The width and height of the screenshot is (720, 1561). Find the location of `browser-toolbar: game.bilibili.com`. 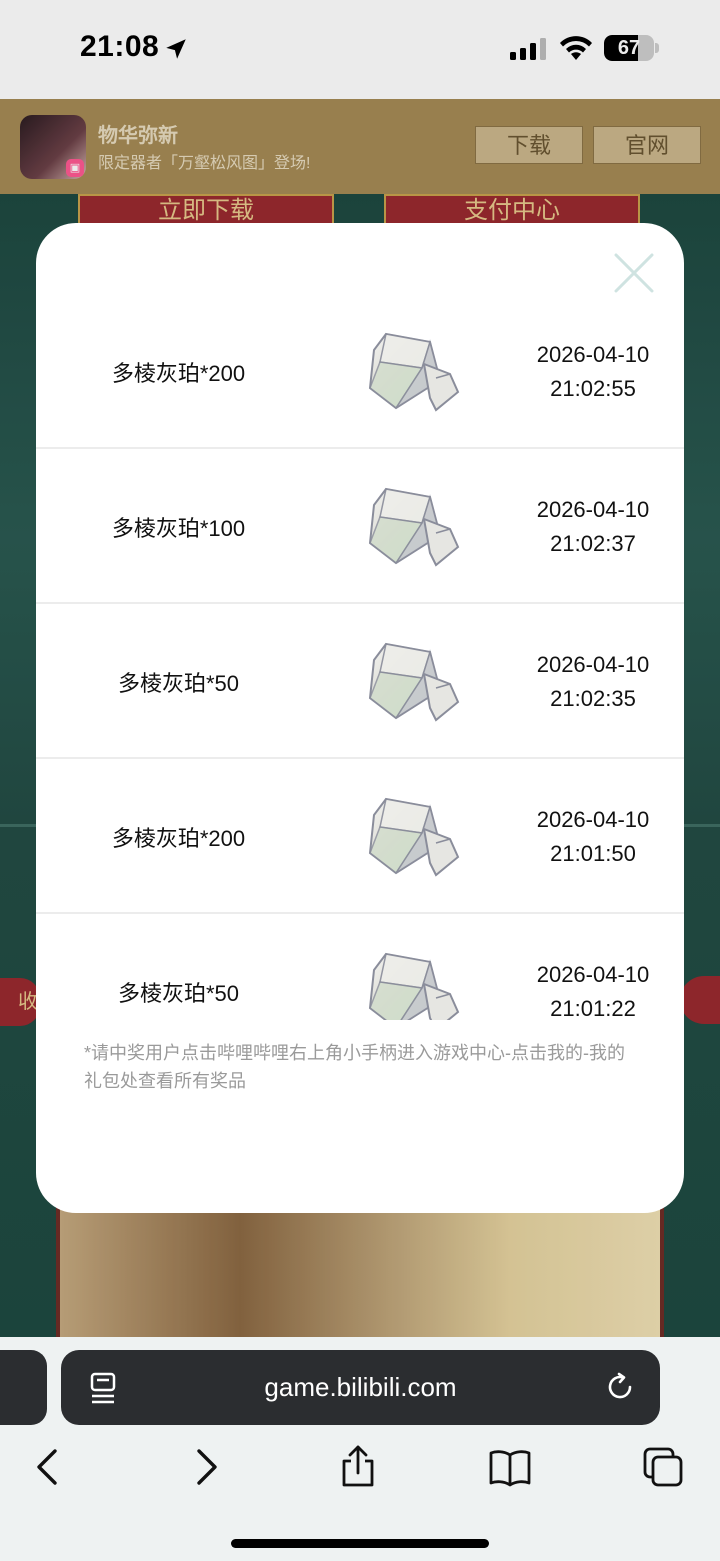

browser-toolbar: game.bilibili.com is located at coordinates (360, 1449).